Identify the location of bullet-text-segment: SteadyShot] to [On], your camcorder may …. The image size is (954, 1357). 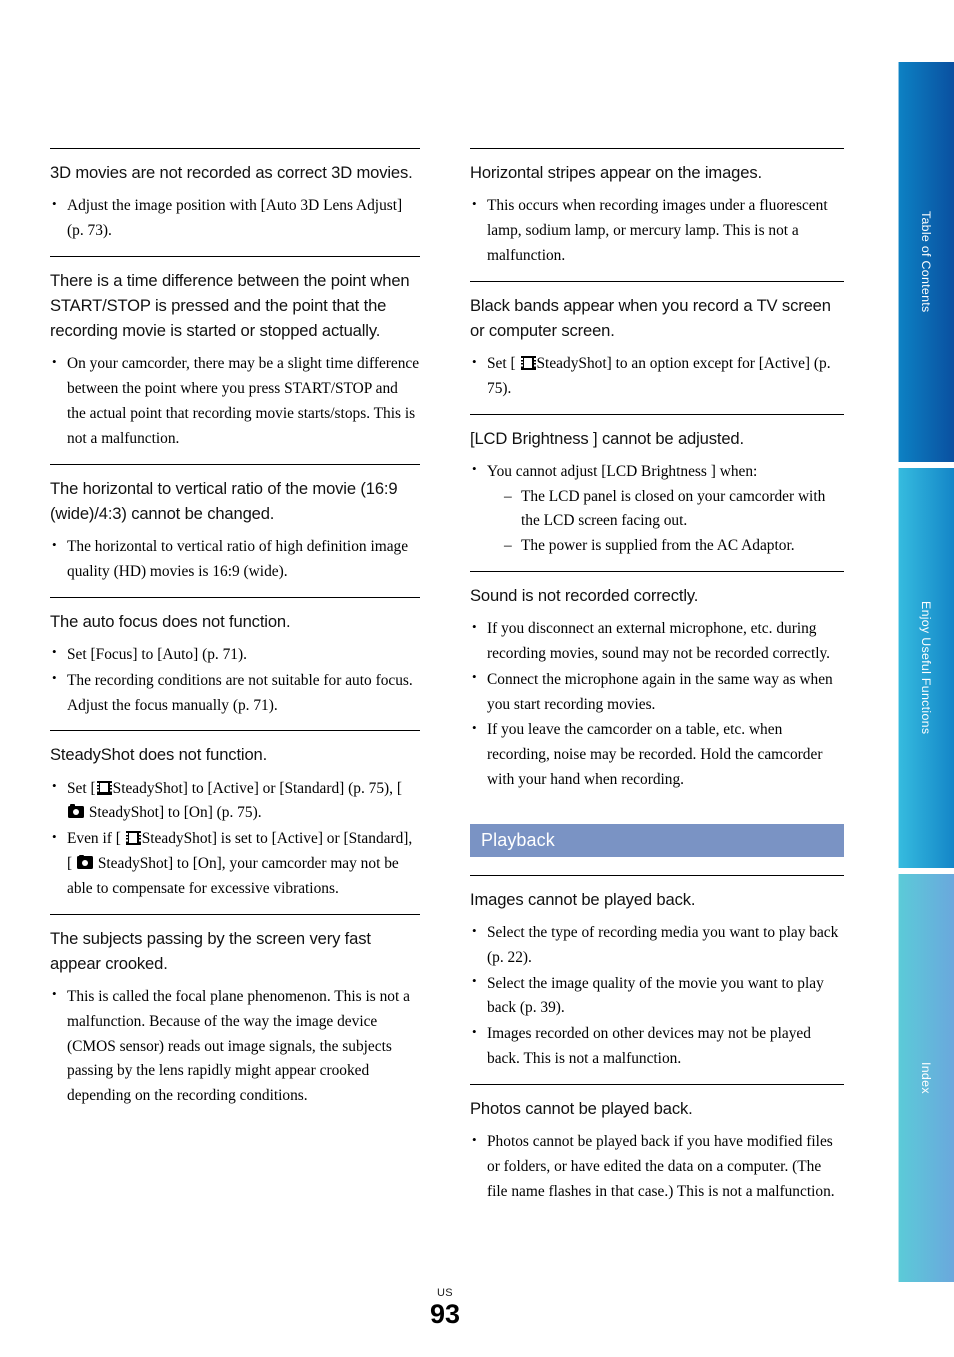
(233, 875).